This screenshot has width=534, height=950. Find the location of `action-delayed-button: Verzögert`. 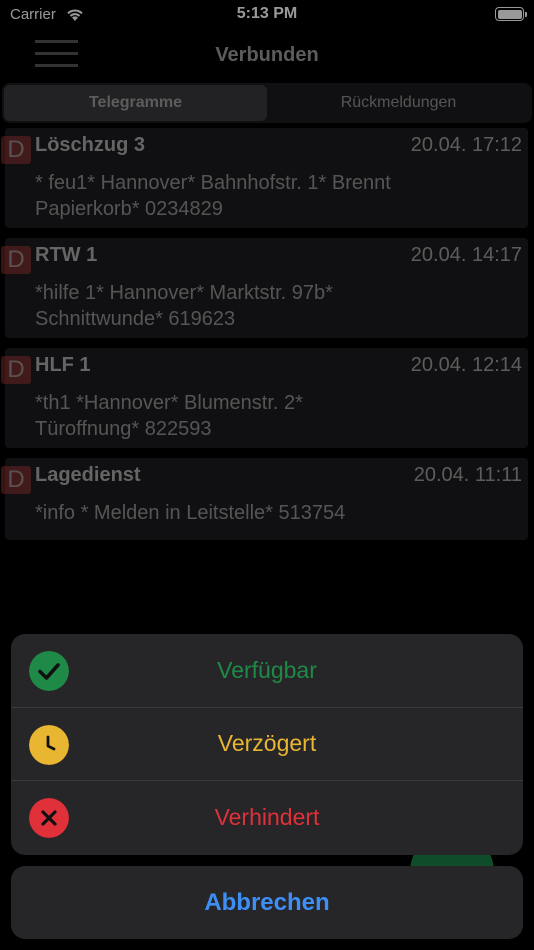

action-delayed-button: Verzögert is located at coordinates (267, 745).